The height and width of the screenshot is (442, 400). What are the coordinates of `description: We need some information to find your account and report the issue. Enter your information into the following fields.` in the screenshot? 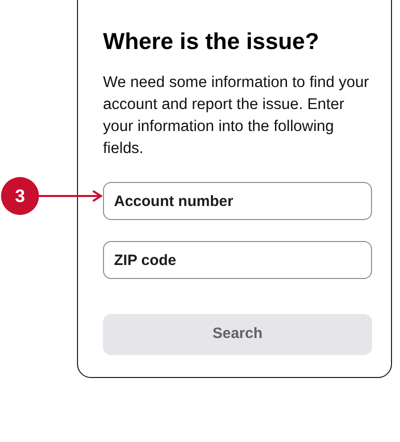 It's located at (236, 116).